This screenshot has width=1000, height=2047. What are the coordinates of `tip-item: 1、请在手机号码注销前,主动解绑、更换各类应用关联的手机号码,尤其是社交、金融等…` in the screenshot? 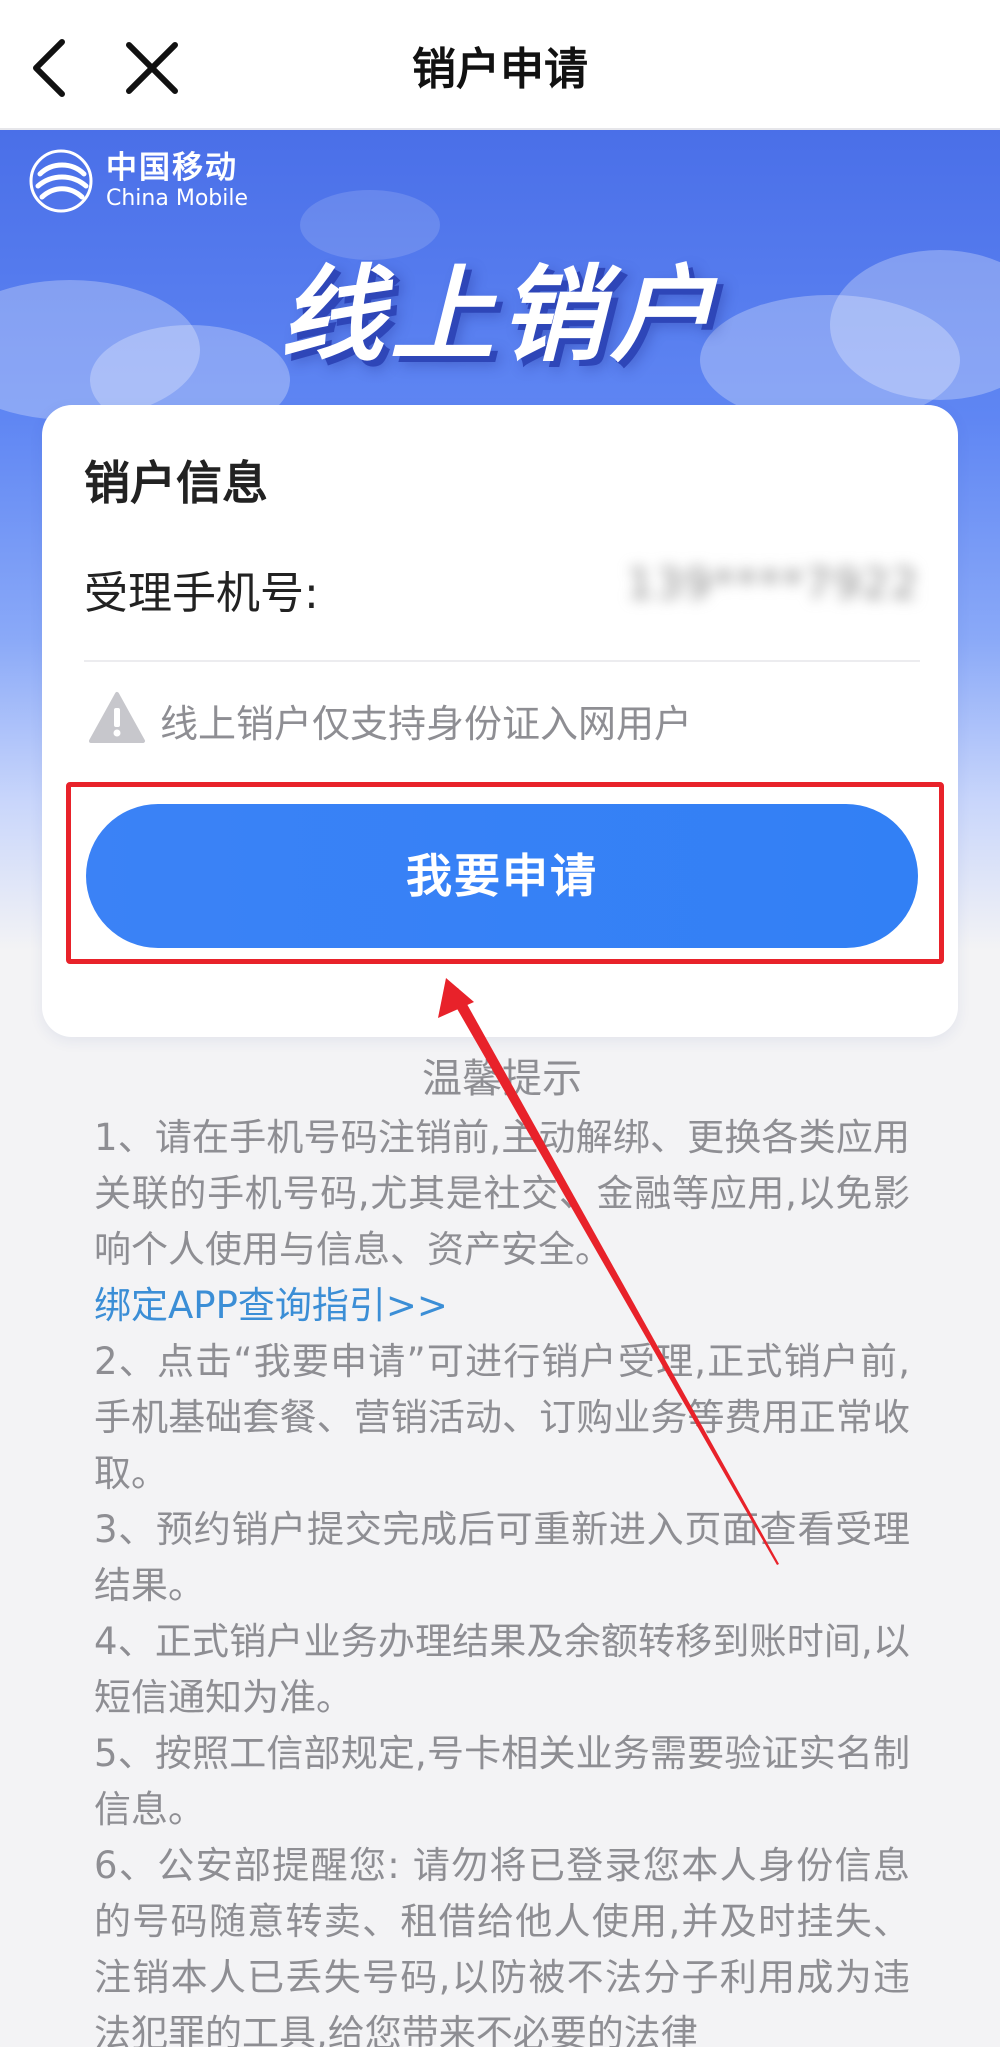 It's located at (502, 1193).